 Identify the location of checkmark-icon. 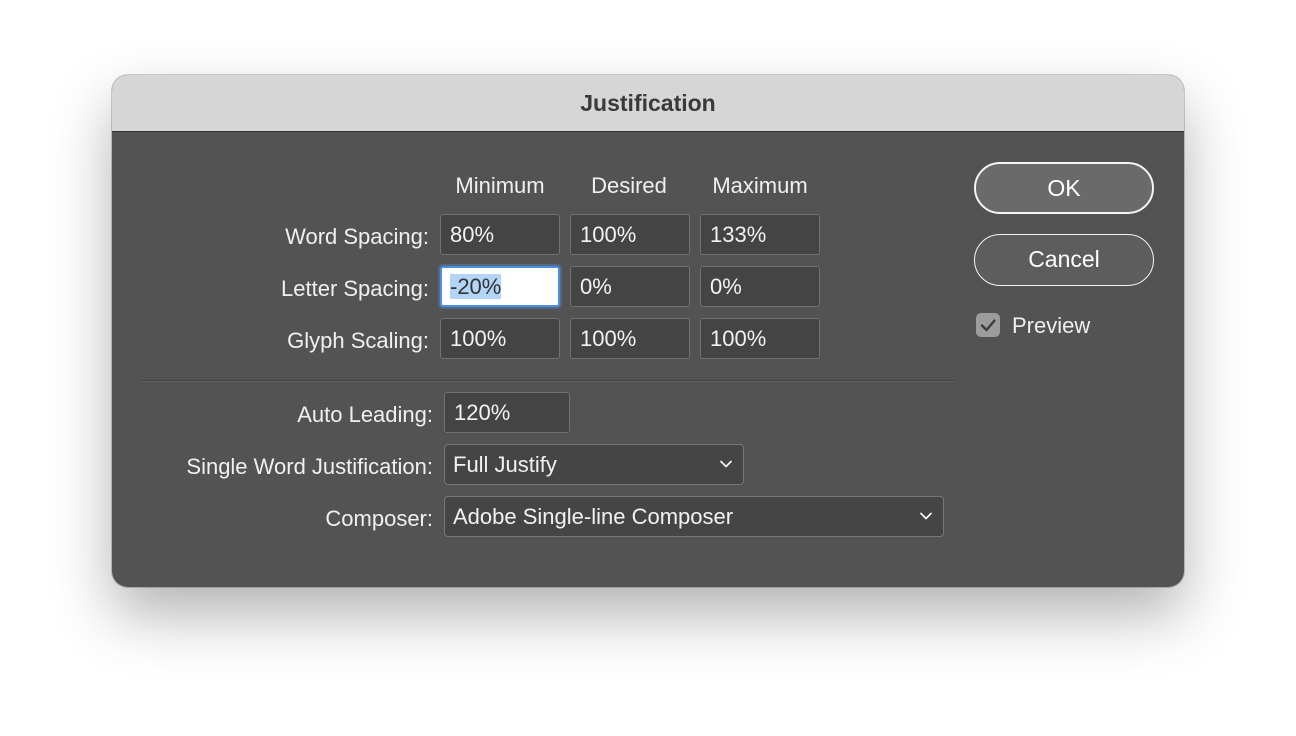
(988, 325).